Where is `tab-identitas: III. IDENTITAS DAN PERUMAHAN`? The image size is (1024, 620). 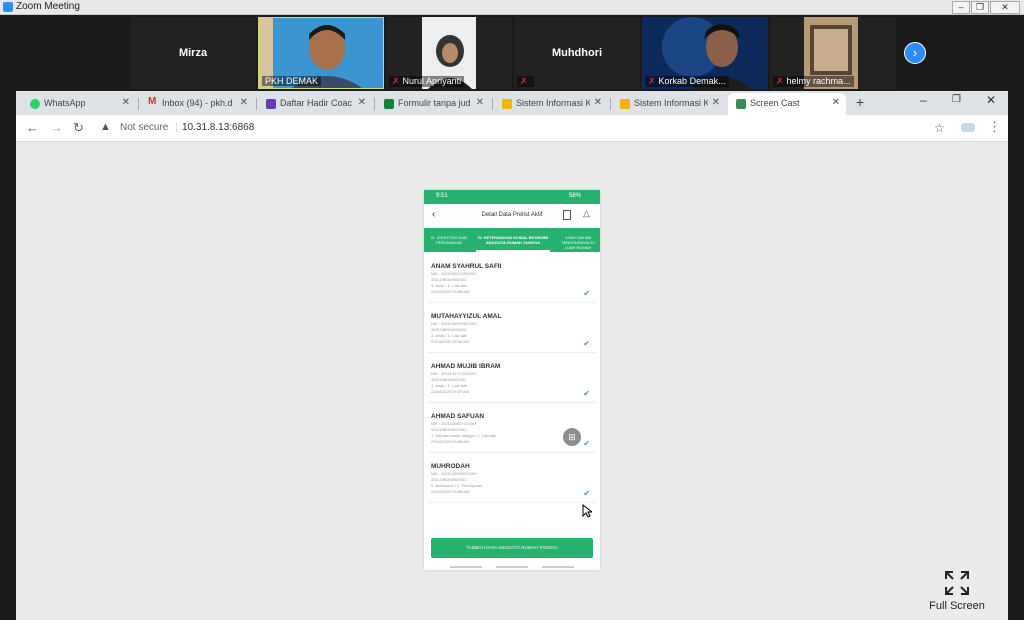
tab-identitas: III. IDENTITAS DAN PERUMAHAN is located at coordinates (449, 240).